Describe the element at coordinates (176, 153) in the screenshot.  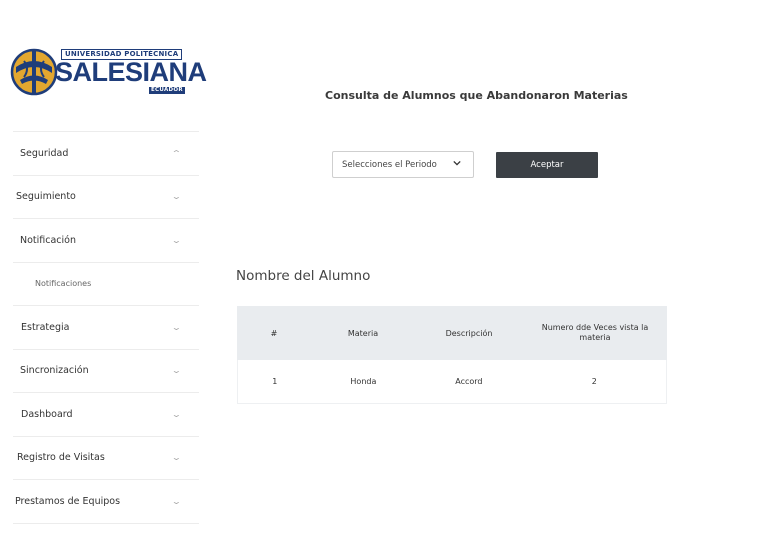
I see `chevron-up-icon: ⌃` at that location.